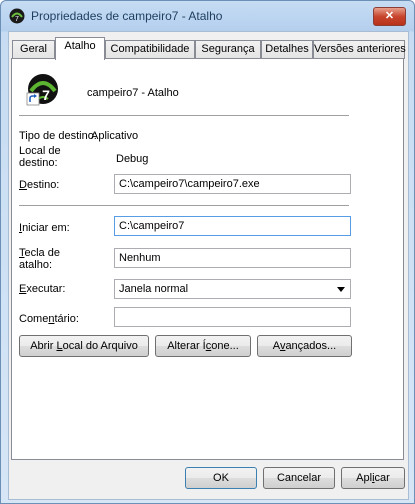 The height and width of the screenshot is (504, 415). I want to click on target-type-label: Tipo de destino:, so click(58, 136).